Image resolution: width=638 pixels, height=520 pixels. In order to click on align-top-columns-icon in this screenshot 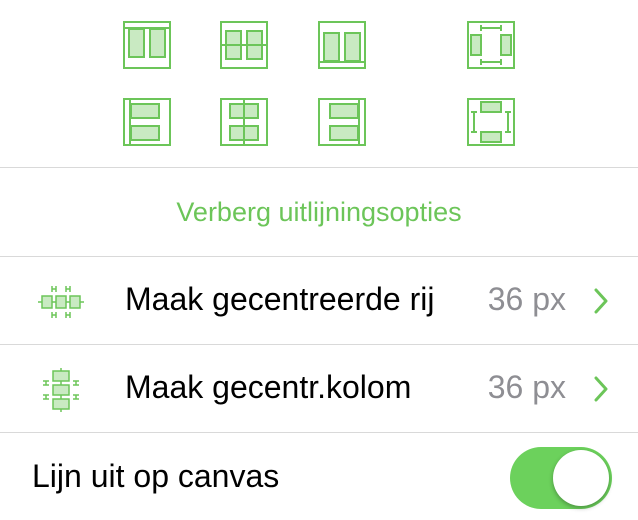, I will do `click(147, 45)`.